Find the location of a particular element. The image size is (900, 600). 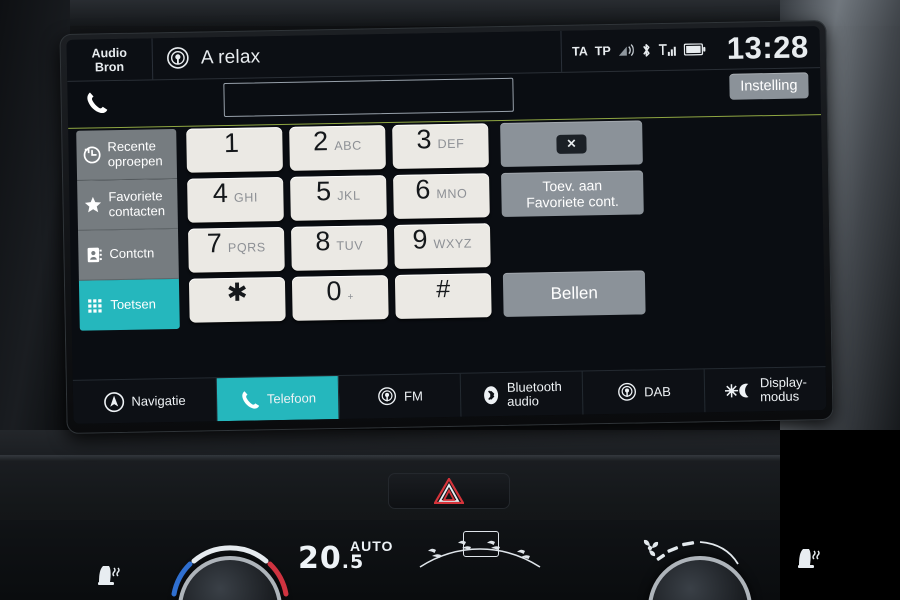

navigation-compass-icon is located at coordinates (114, 401).